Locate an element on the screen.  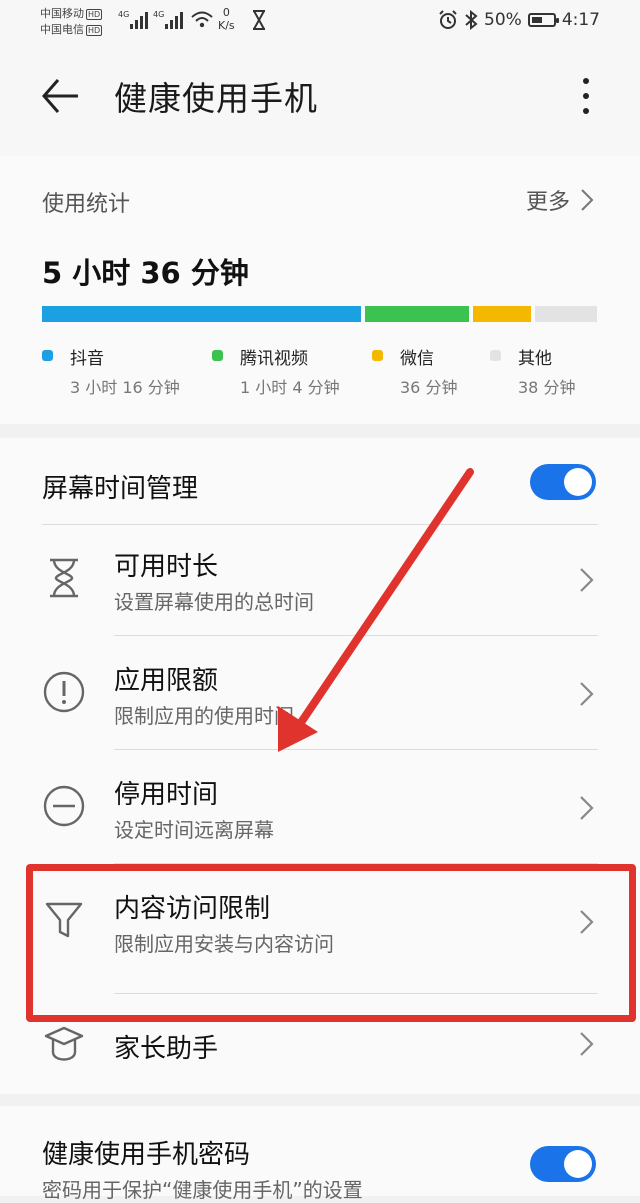
legend-app-name: 微信 is located at coordinates (417, 359).